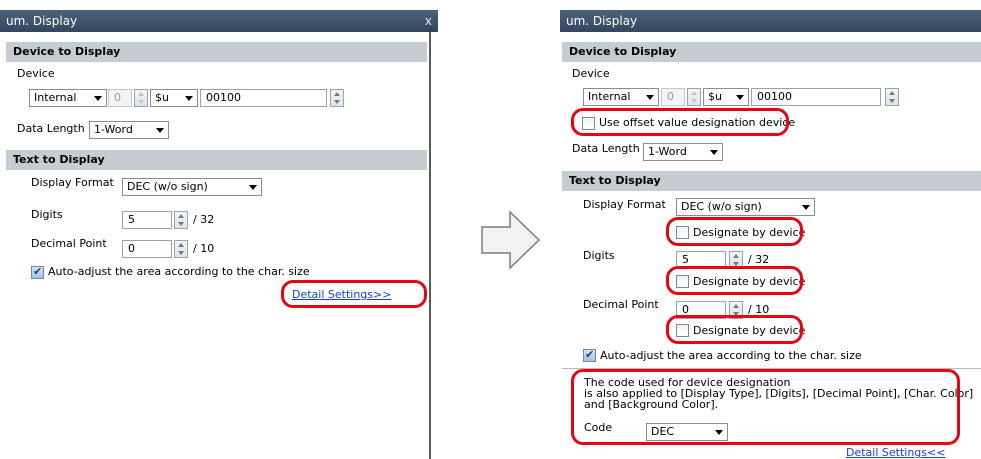  Describe the element at coordinates (147, 220) in the screenshot. I see `digits-input: 5` at that location.